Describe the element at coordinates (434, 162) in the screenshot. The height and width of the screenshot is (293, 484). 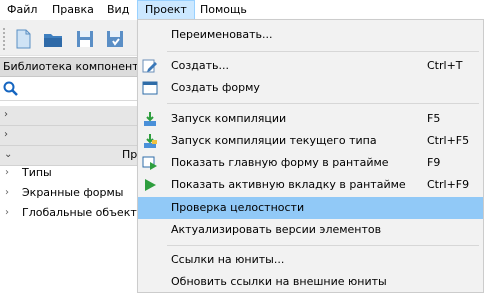
I see `menu-item-shortcut: F9` at that location.